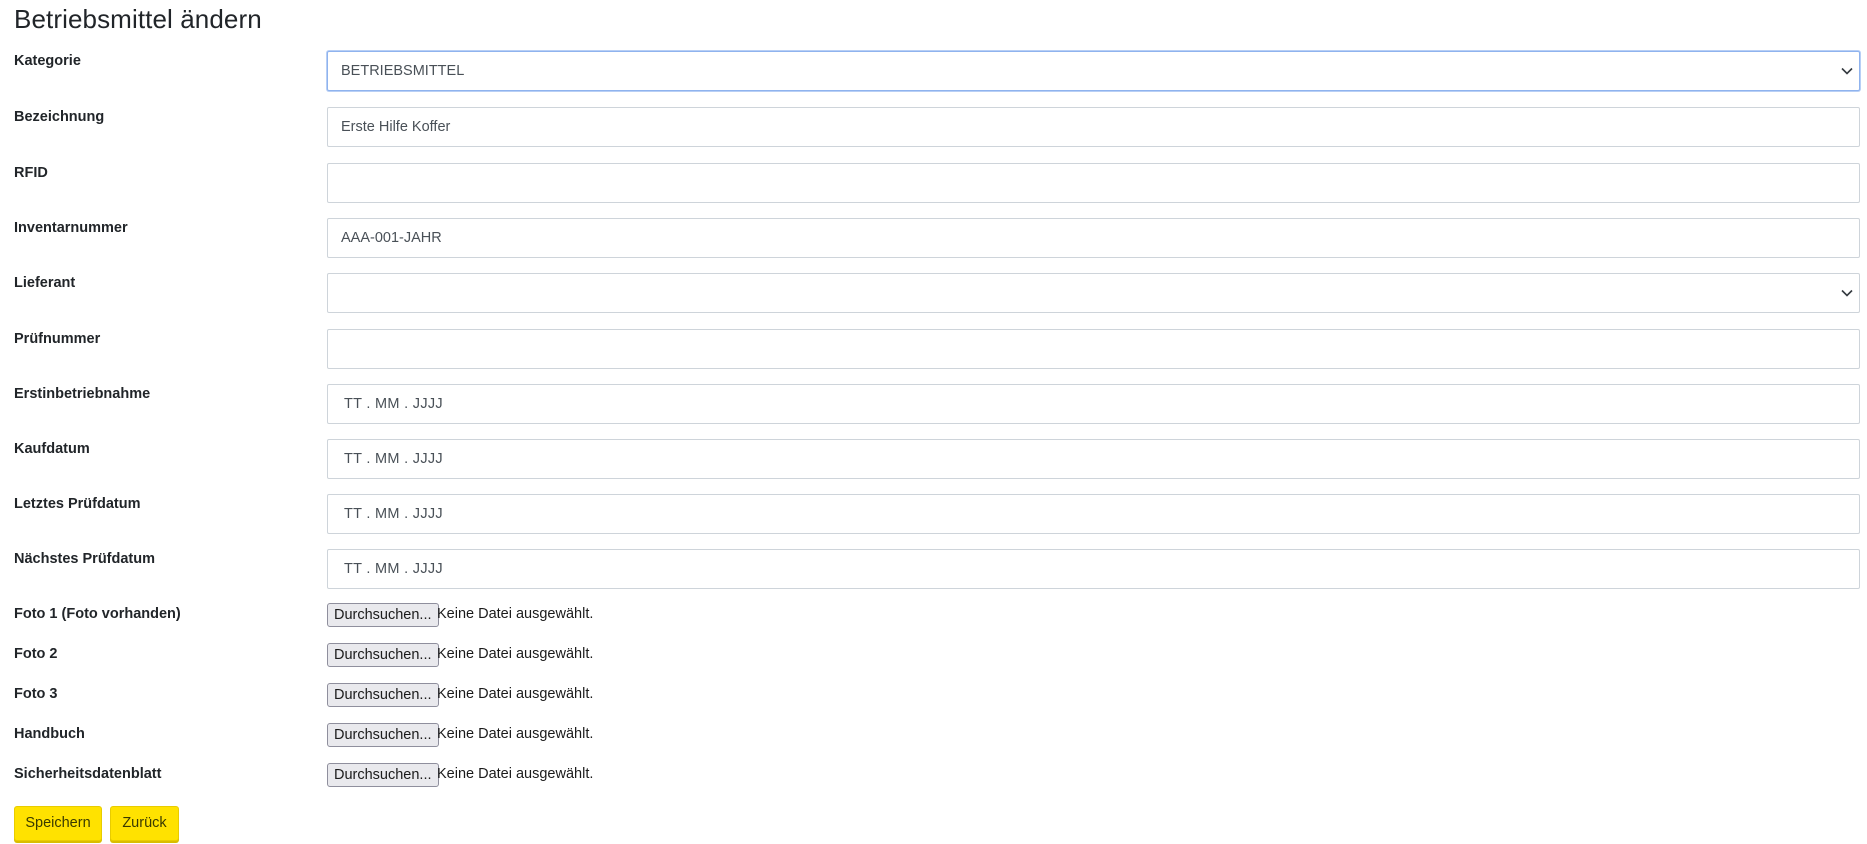 Image resolution: width=1867 pixels, height=844 pixels. What do you see at coordinates (1093, 238) in the screenshot?
I see `inventarnummer-input: AAA-001-JAHR` at bounding box center [1093, 238].